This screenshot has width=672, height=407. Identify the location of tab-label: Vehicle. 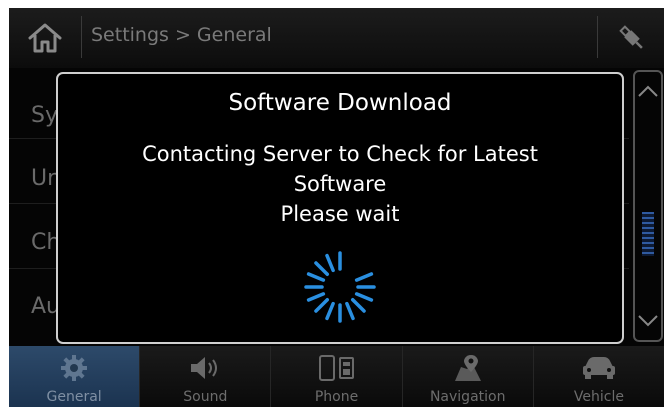
(598, 397).